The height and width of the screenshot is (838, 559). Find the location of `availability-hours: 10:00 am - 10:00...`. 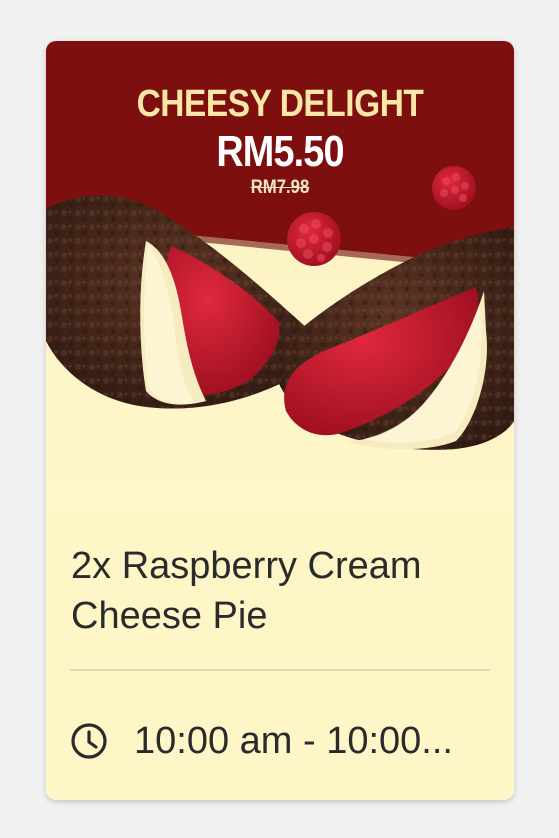

availability-hours: 10:00 am - 10:00... is located at coordinates (261, 741).